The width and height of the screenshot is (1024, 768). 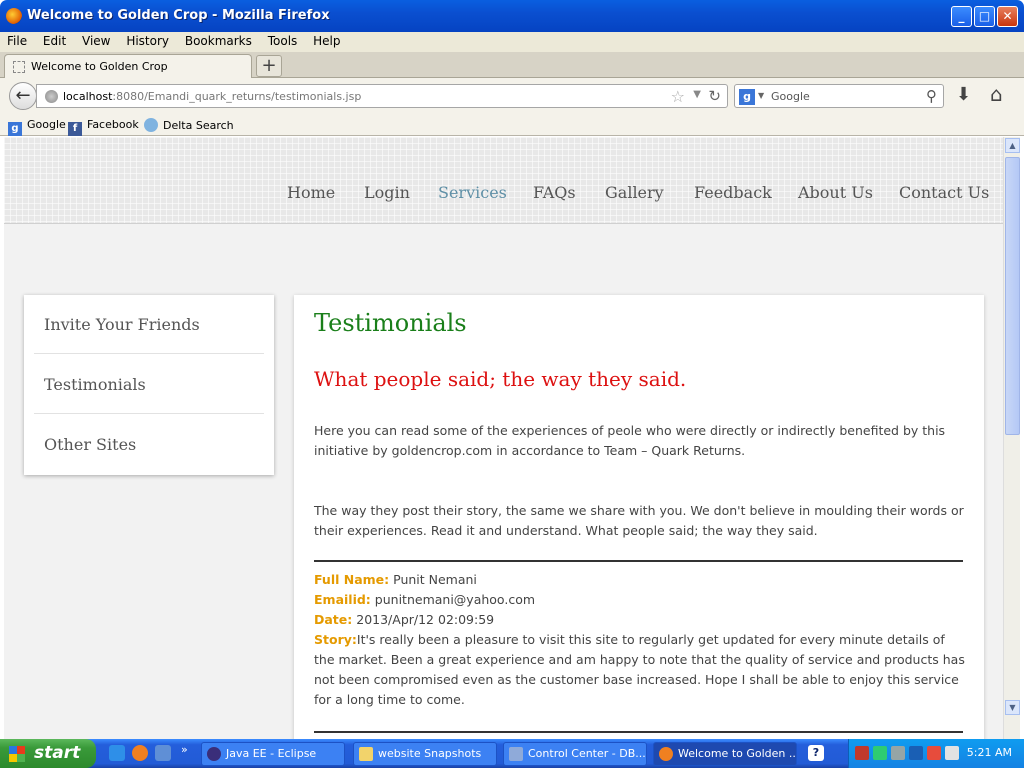 What do you see at coordinates (23, 96) in the screenshot?
I see `back-button: ←` at bounding box center [23, 96].